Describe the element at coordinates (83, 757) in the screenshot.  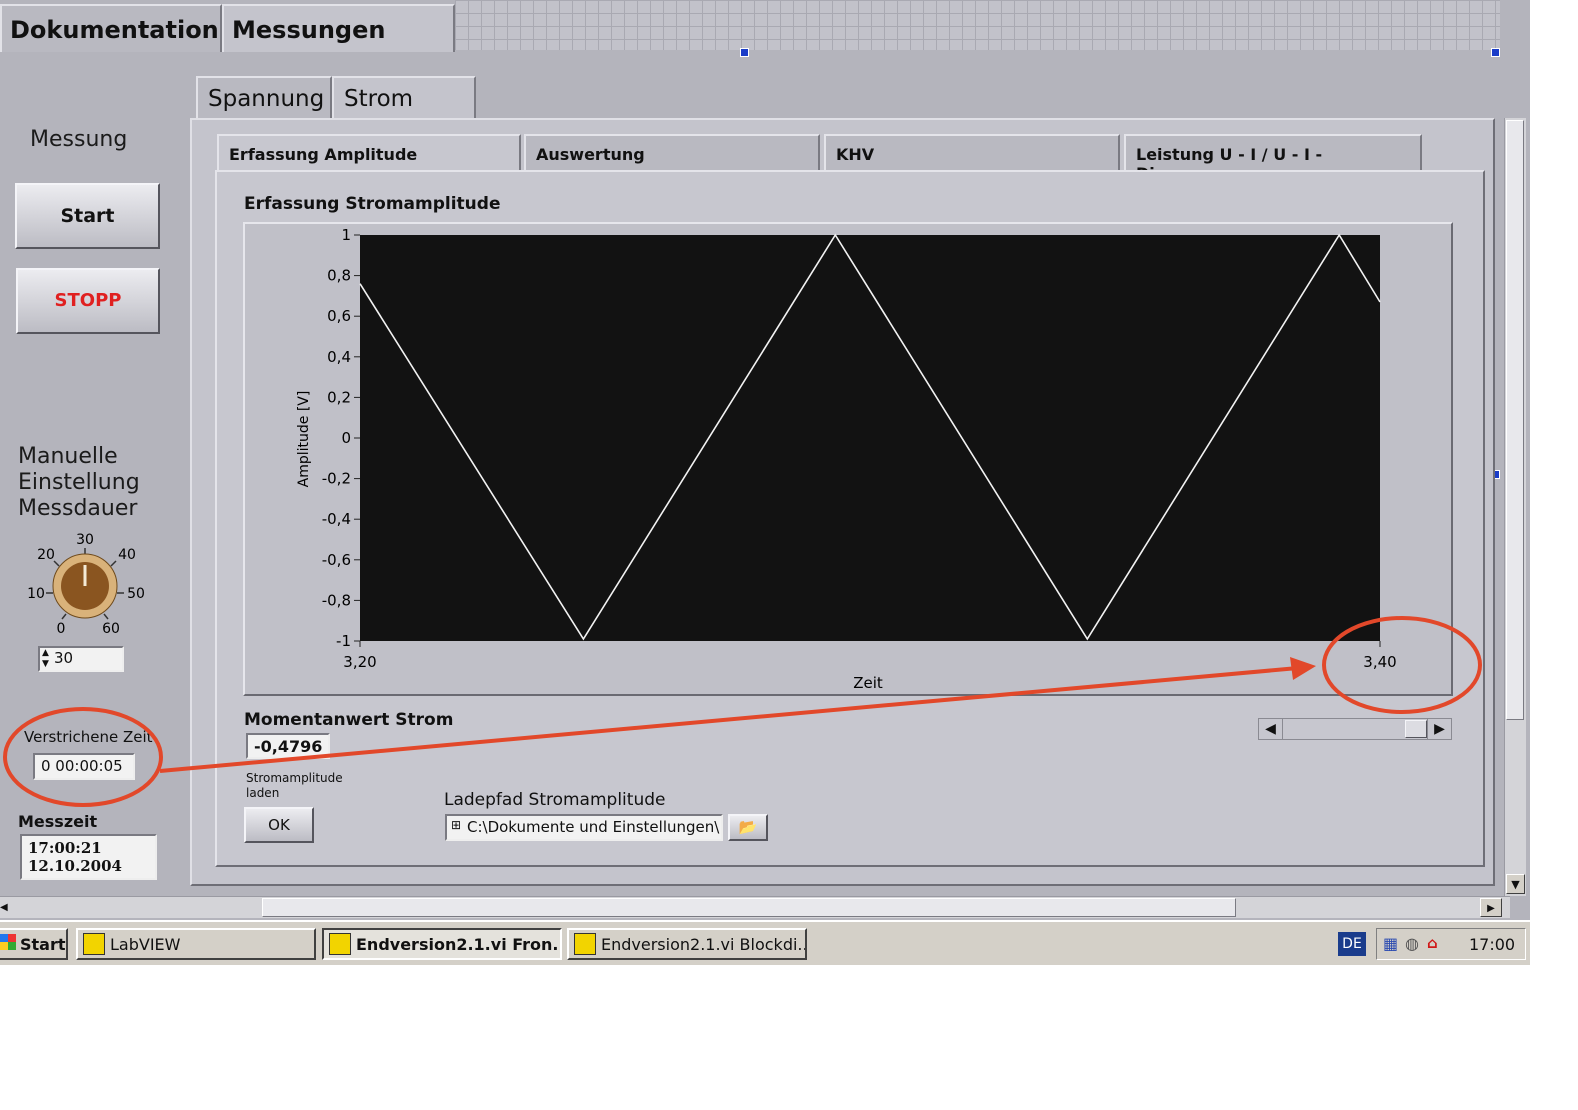
I see `annotation-circle-elapsed` at that location.